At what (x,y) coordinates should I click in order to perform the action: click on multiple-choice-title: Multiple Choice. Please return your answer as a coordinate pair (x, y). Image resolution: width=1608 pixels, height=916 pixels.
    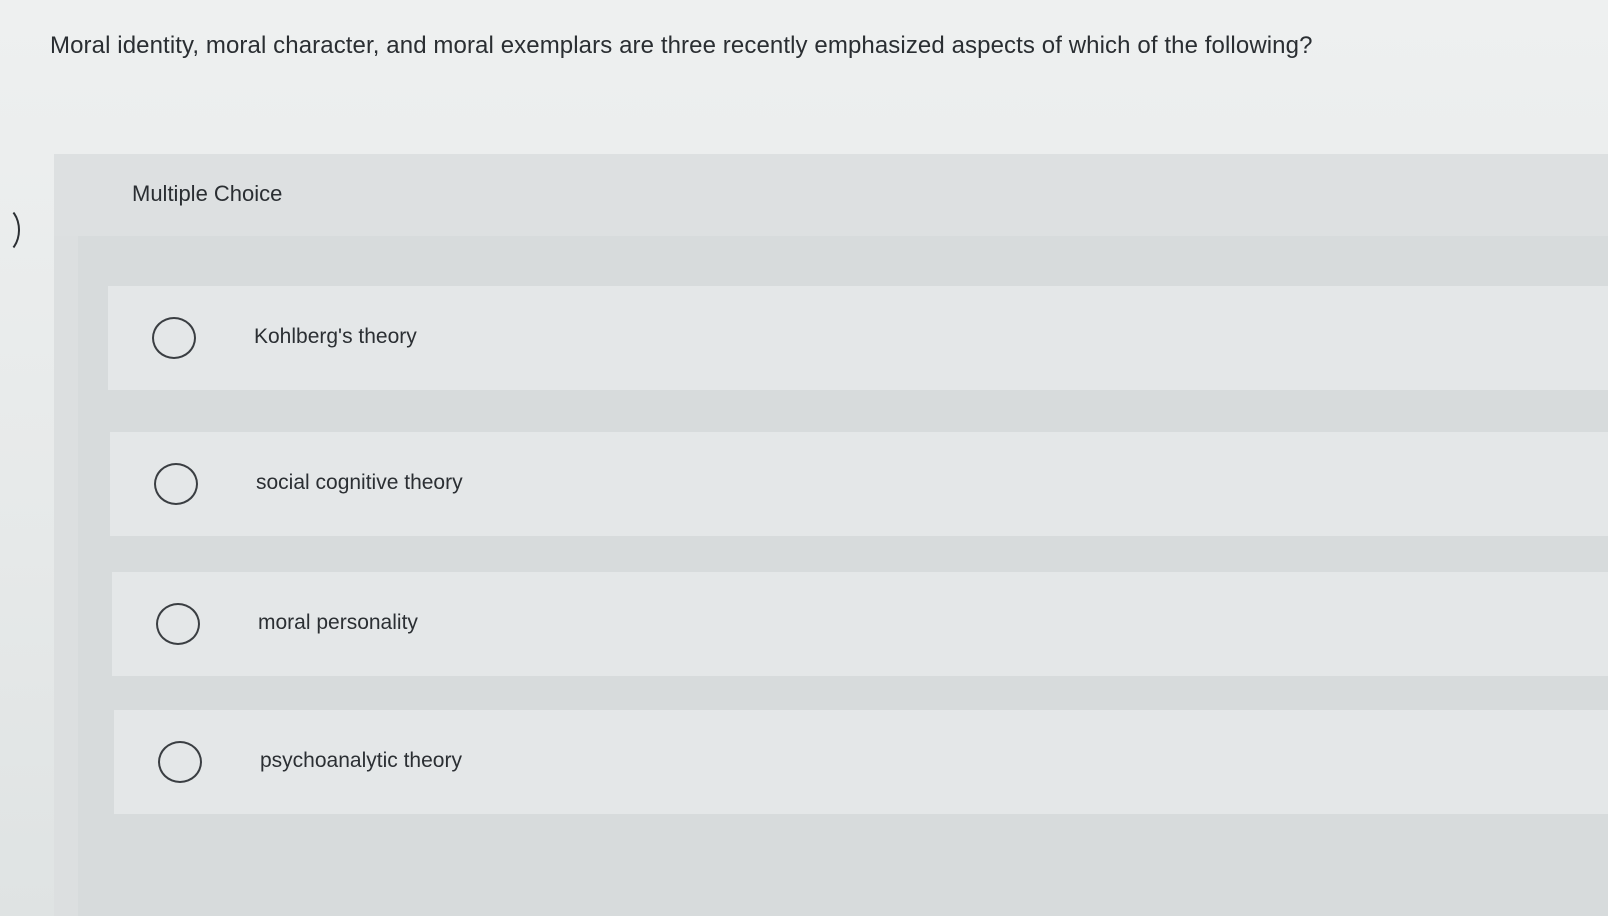
    Looking at the image, I should click on (207, 193).